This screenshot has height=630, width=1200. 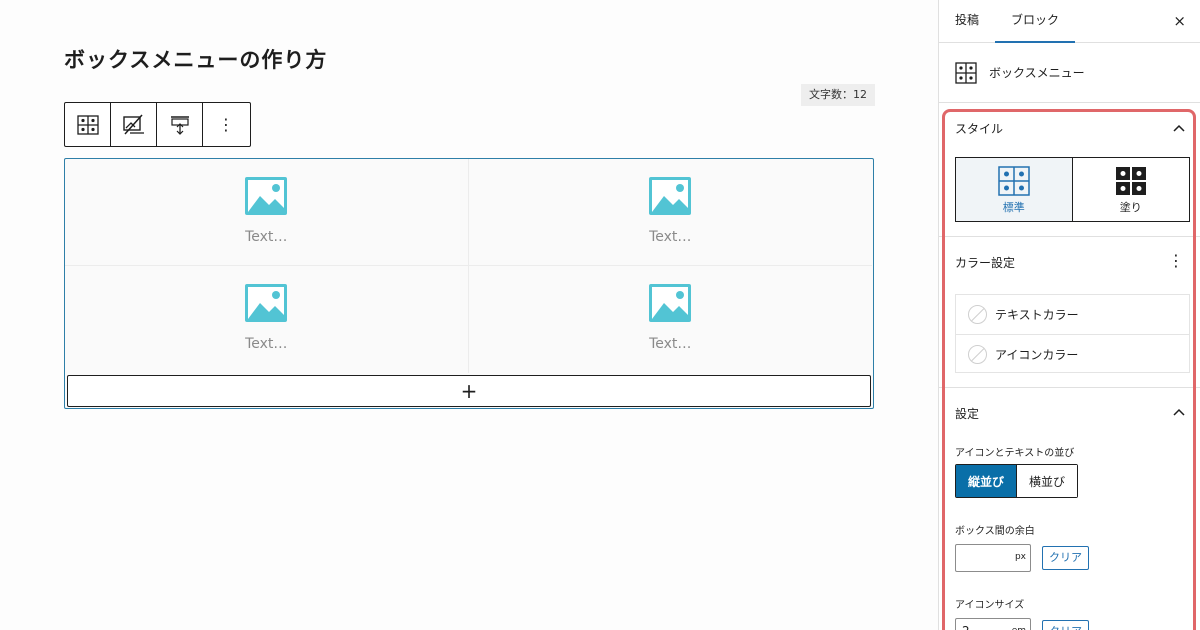 What do you see at coordinates (1035, 21) in the screenshot?
I see `tab-block: ブロック` at bounding box center [1035, 21].